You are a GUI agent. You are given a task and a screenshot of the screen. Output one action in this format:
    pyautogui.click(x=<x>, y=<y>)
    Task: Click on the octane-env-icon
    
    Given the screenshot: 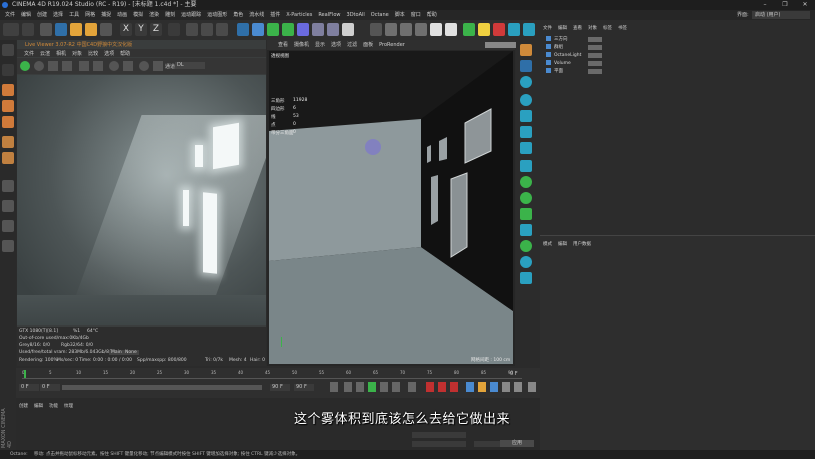 What is the action you would take?
    pyautogui.click(x=469, y=29)
    